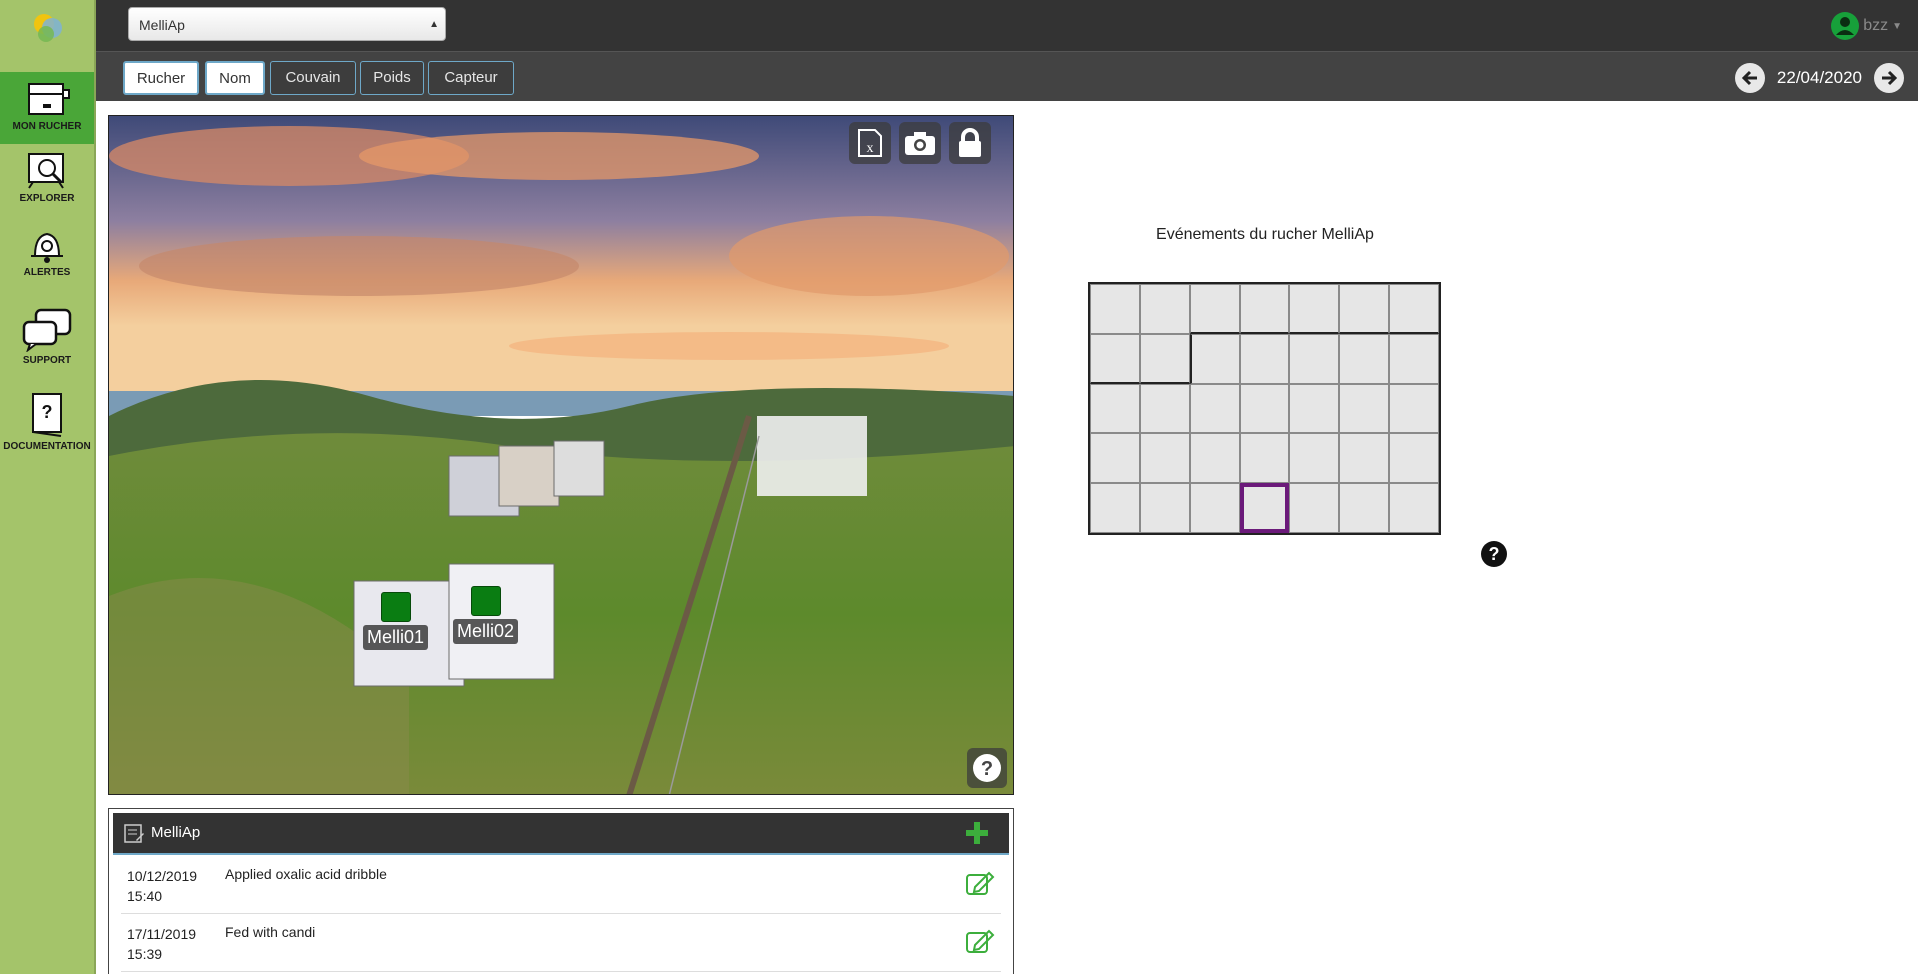  I want to click on nav-label: SUPPORT, so click(47, 360).